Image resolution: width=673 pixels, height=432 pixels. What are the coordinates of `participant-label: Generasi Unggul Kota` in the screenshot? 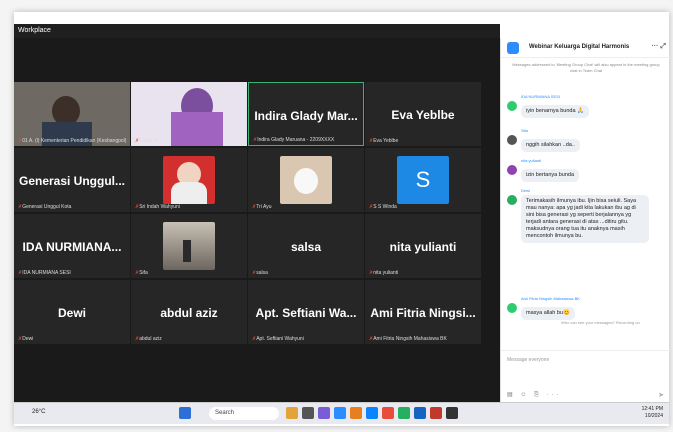 It's located at (44, 207).